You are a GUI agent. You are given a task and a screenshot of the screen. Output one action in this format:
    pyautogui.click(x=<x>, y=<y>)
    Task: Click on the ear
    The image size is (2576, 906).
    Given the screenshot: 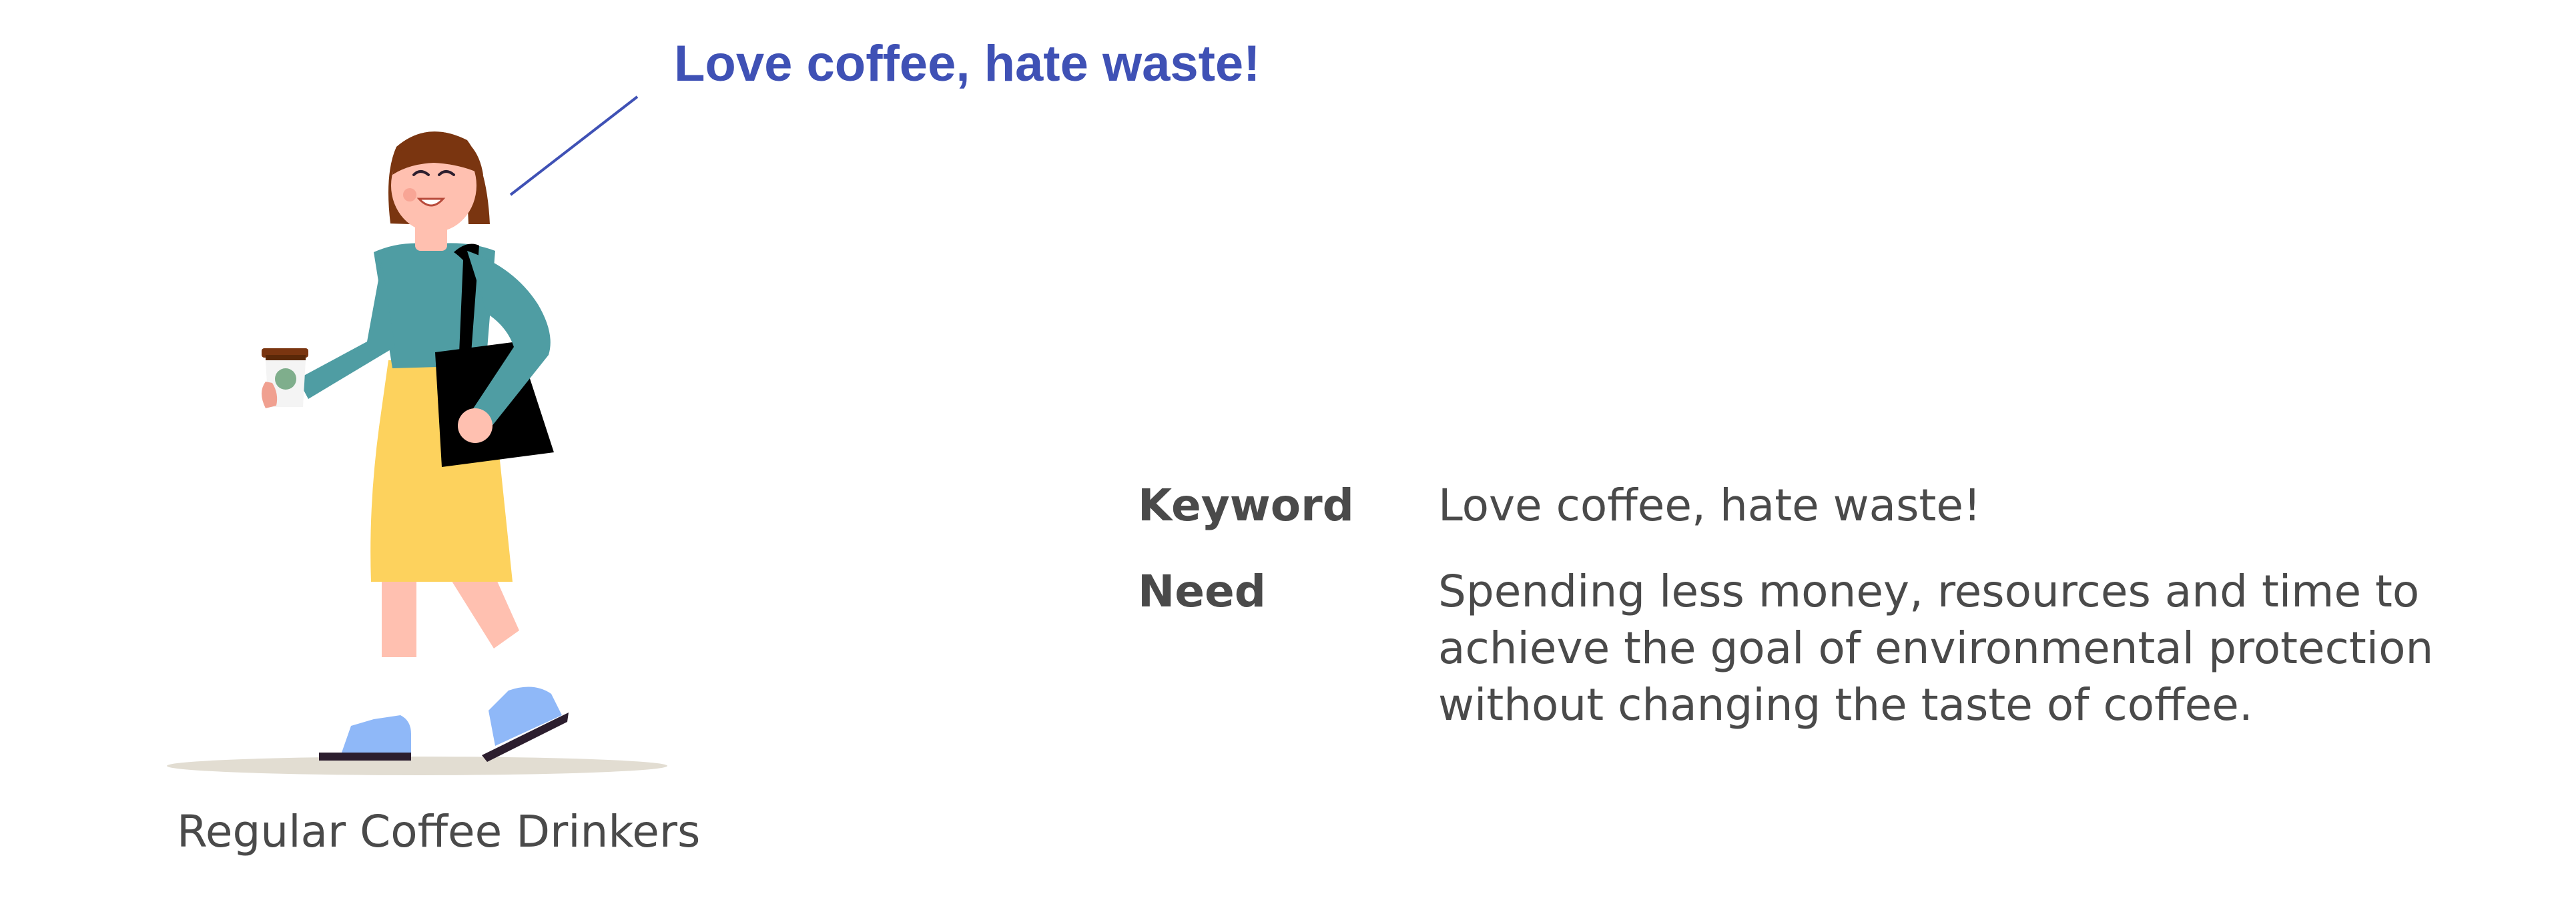 What is the action you would take?
    pyautogui.click(x=463, y=193)
    